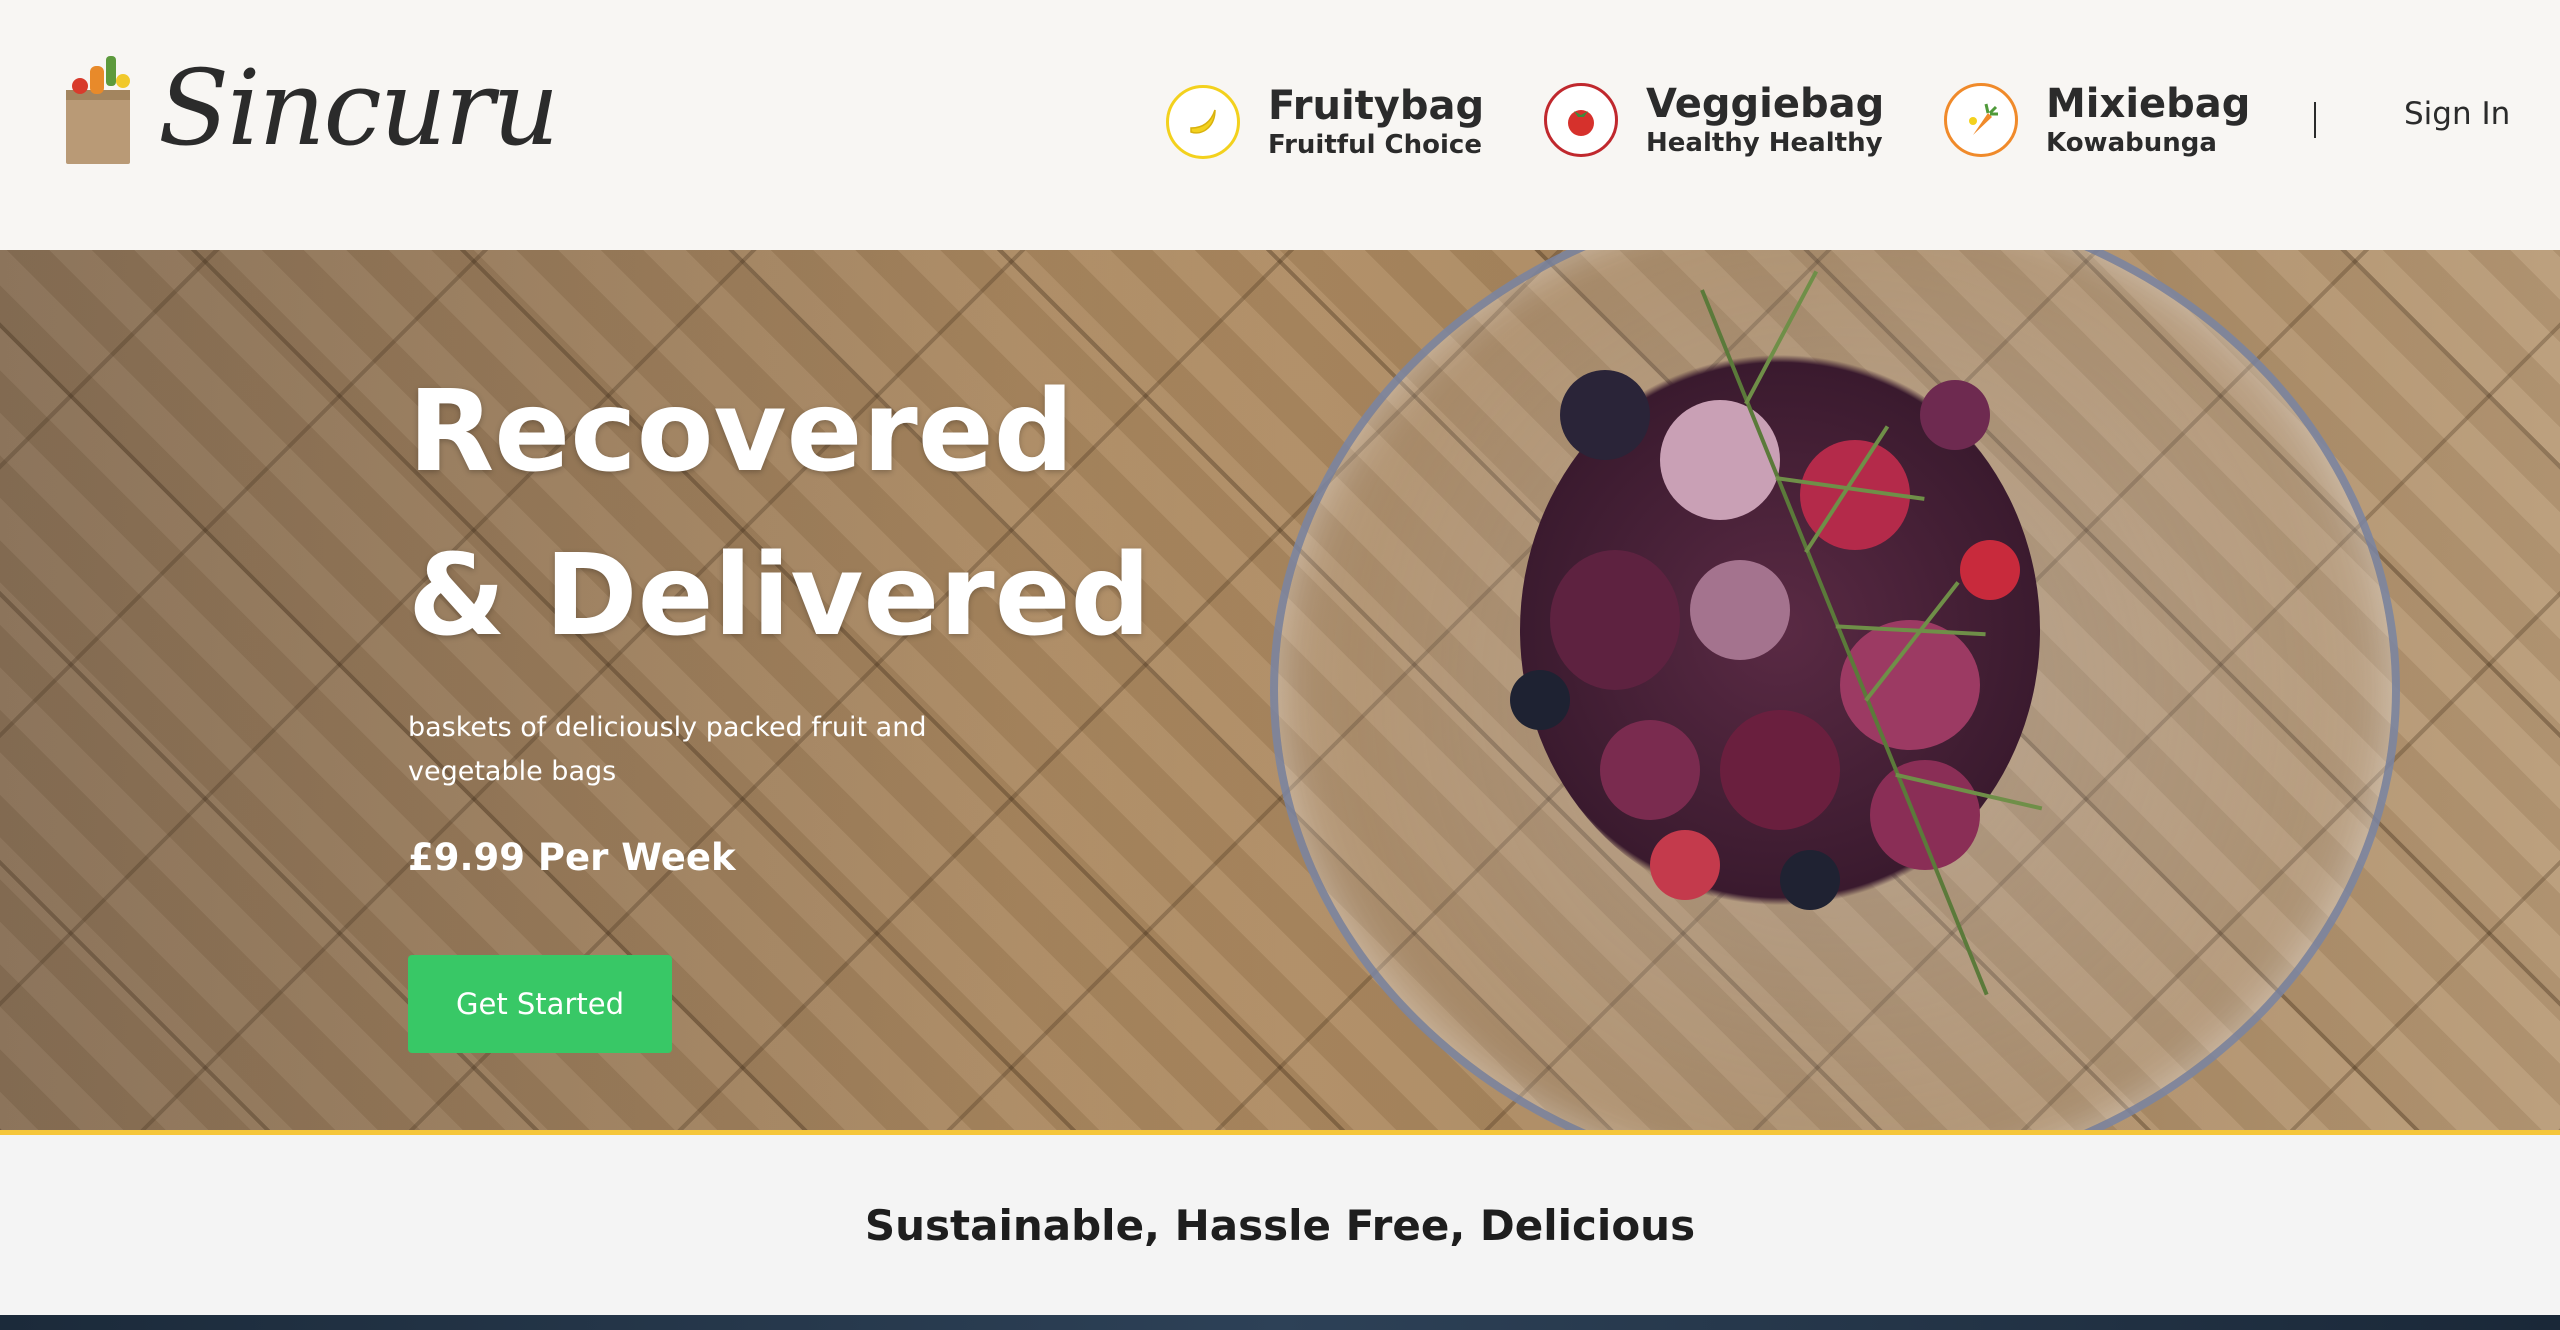 This screenshot has width=2560, height=1330. What do you see at coordinates (1765, 104) in the screenshot?
I see `nav-item-title: Veggiebag` at bounding box center [1765, 104].